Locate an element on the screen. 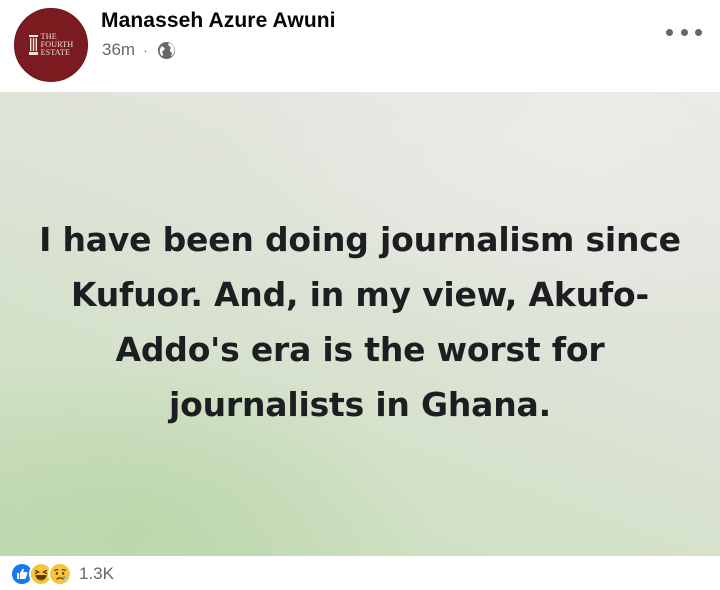 The height and width of the screenshot is (590, 720). fourth-estate-logo: THE FOURTH ESTATE is located at coordinates (51, 45).